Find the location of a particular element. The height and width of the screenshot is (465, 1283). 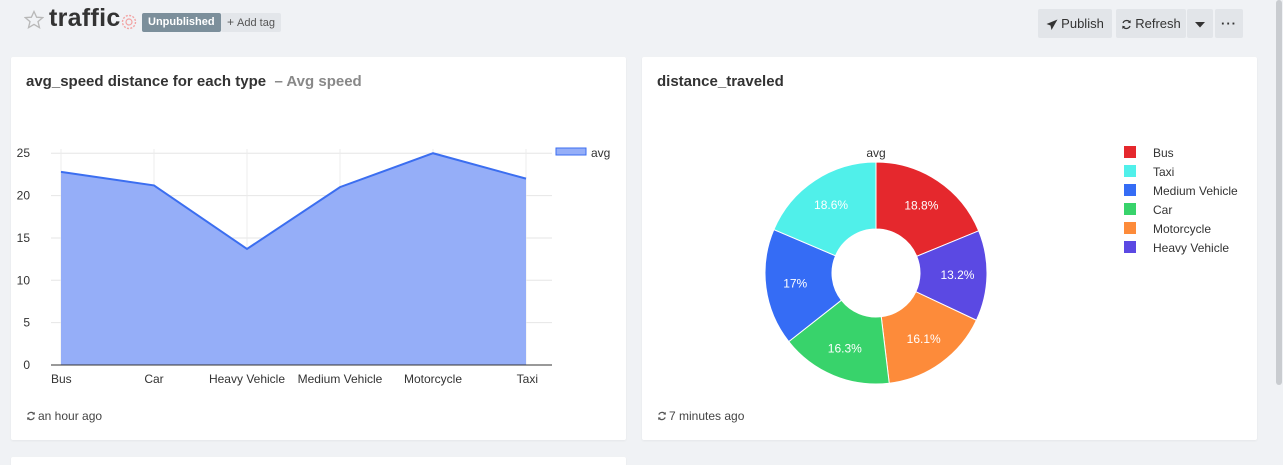

publish-button: Publish is located at coordinates (1075, 23).